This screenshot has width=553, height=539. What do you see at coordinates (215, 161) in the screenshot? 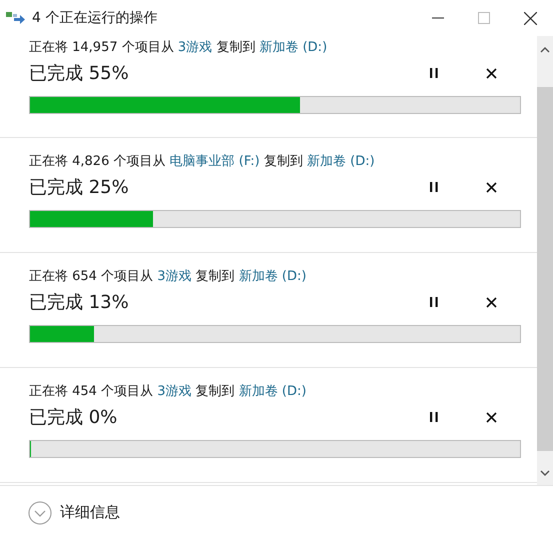
I see `source-link: 电脑事业部 (F:)` at bounding box center [215, 161].